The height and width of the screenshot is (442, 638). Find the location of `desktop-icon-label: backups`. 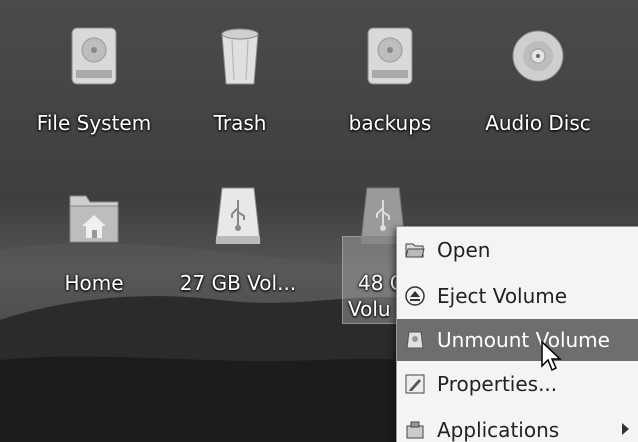

desktop-icon-label: backups is located at coordinates (390, 123).